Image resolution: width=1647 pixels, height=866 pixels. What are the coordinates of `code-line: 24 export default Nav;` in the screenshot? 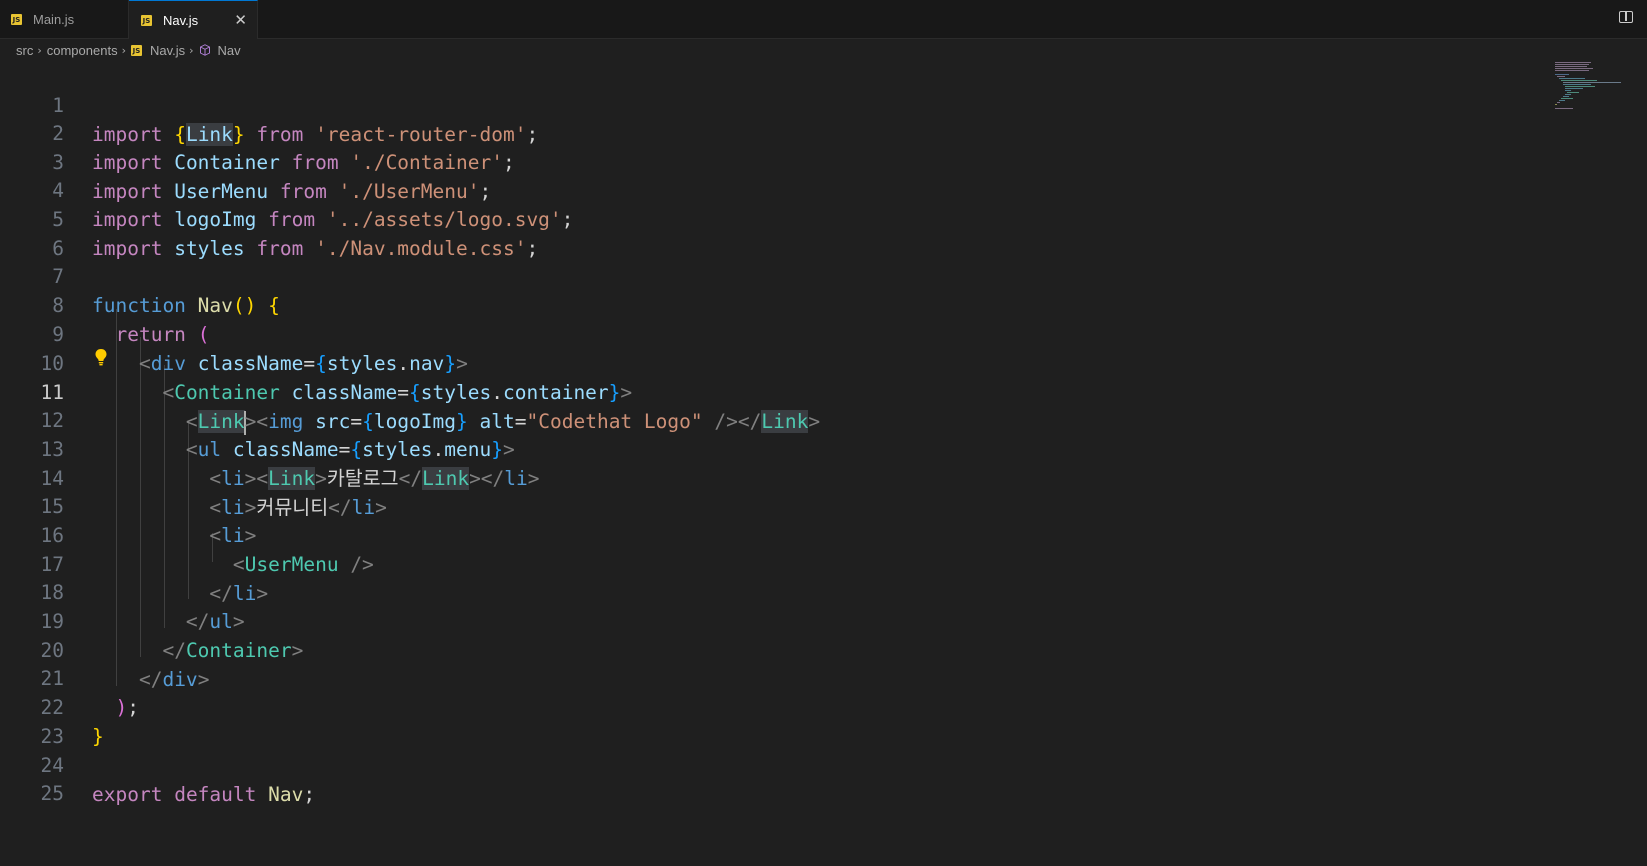 It's located at (770, 764).